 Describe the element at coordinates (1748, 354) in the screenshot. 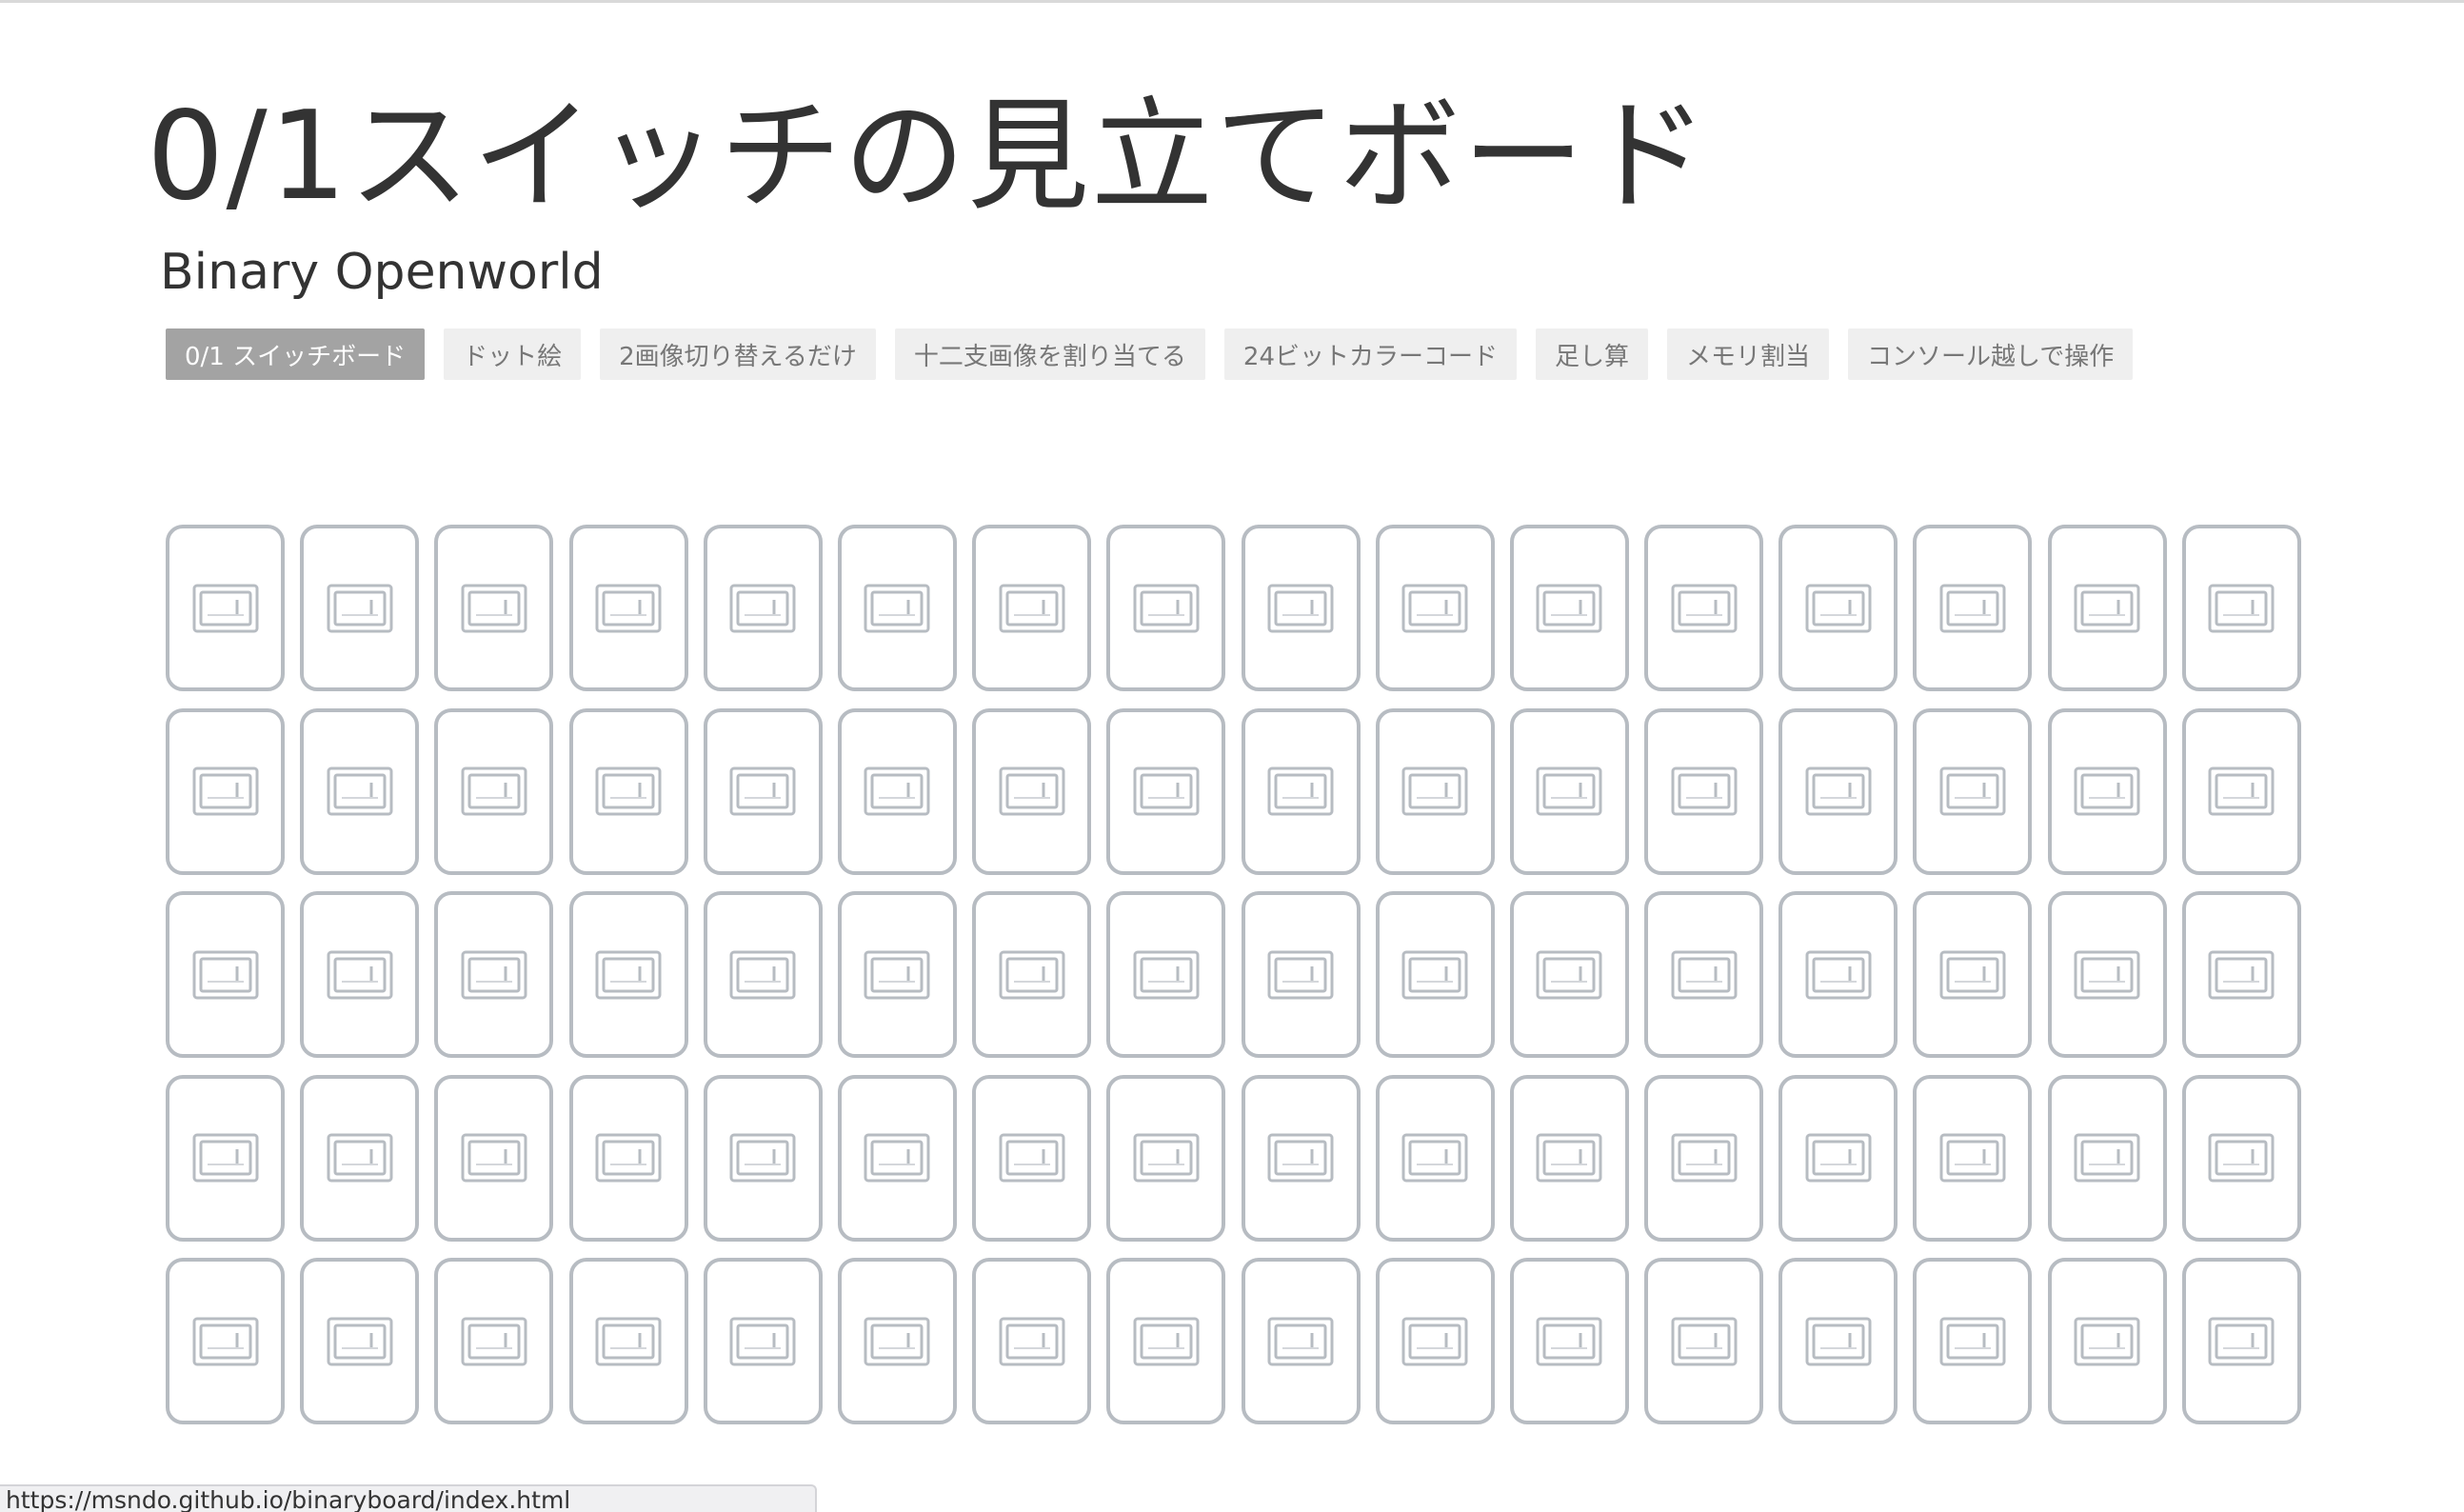

I see `tab-memory-allocation: メモリ割当` at that location.